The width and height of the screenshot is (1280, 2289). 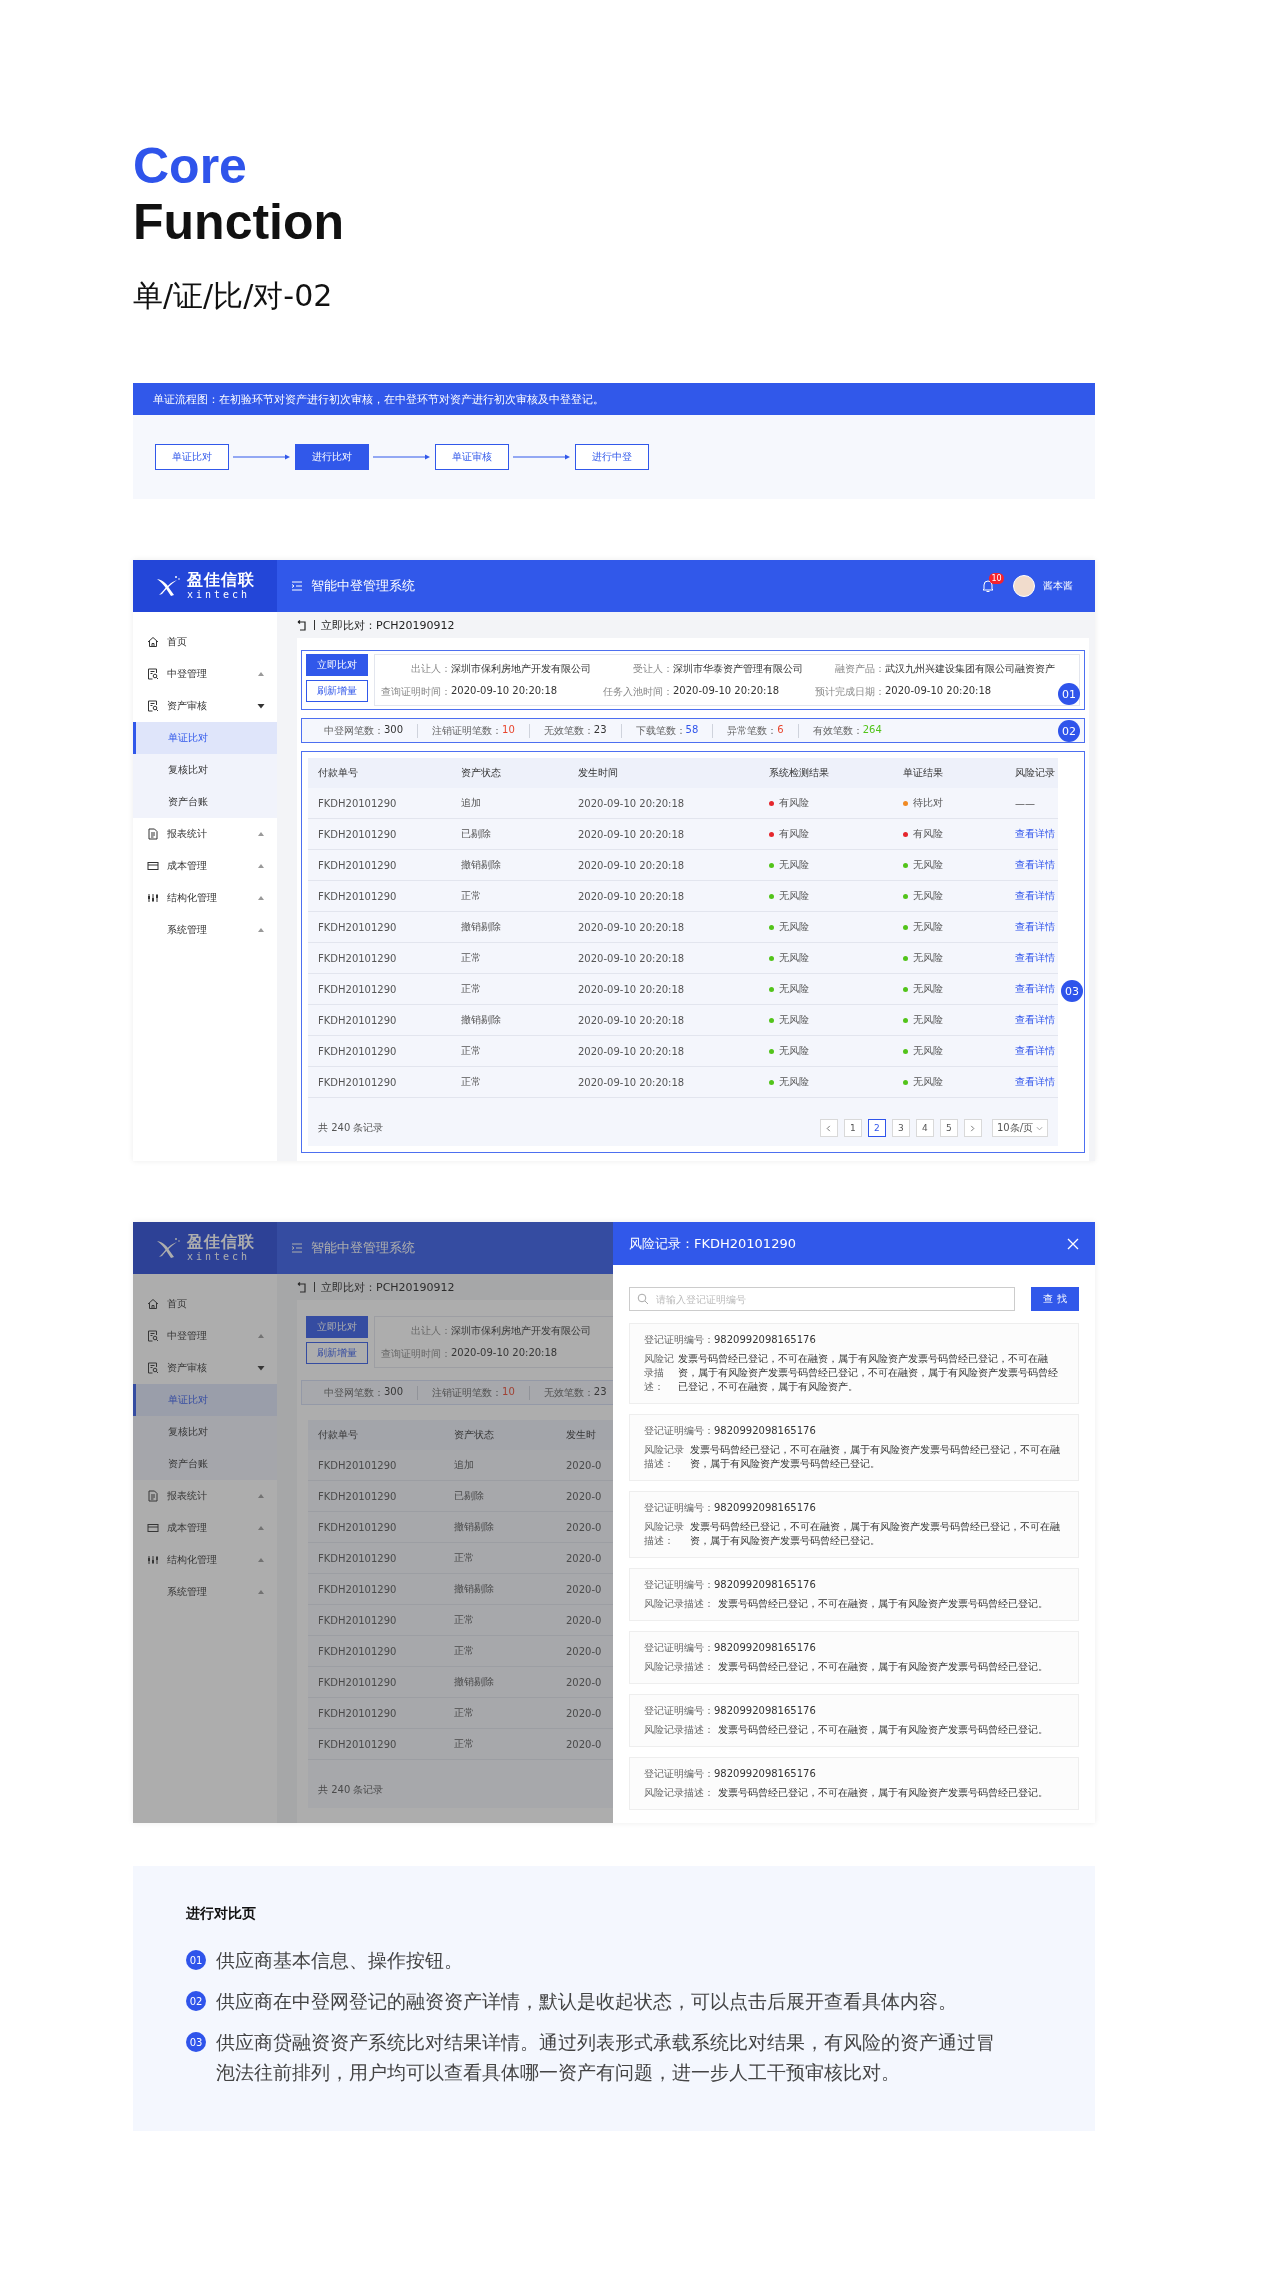 What do you see at coordinates (765, 1508) in the screenshot?
I see `field-value: 9820992098165176` at bounding box center [765, 1508].